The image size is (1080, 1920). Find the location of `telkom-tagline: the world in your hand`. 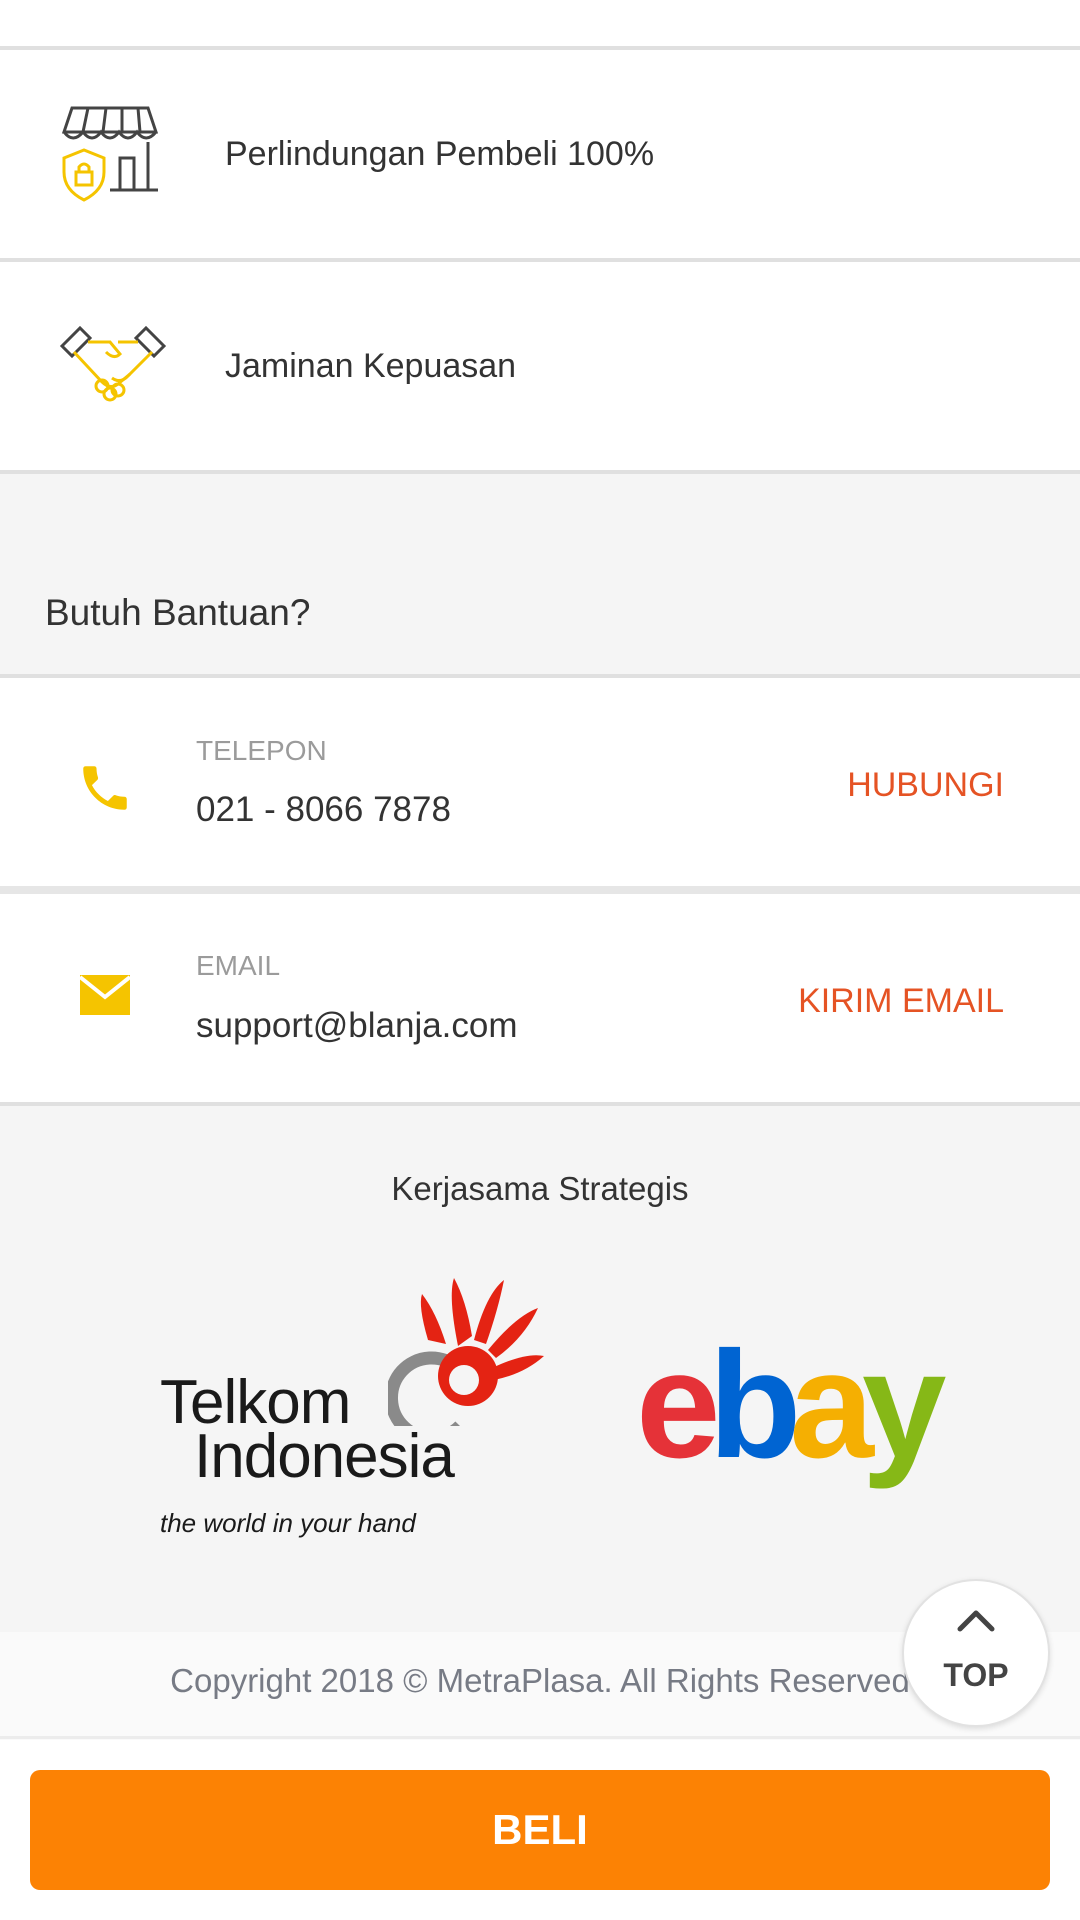

telkom-tagline: the world in your hand is located at coordinates (288, 1523).